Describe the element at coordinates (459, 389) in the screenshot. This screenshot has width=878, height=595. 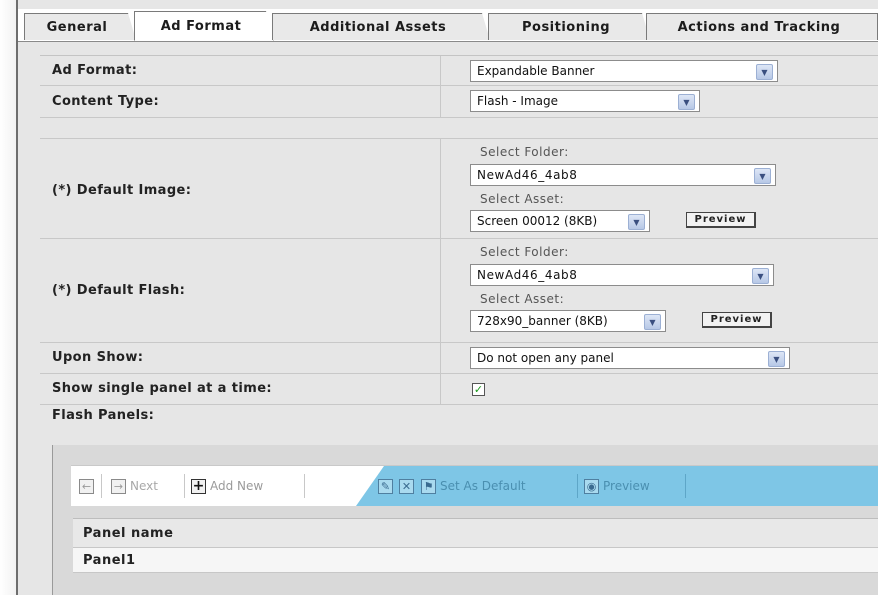
I see `row-single-panel: Show single panel at a time: ✓` at that location.